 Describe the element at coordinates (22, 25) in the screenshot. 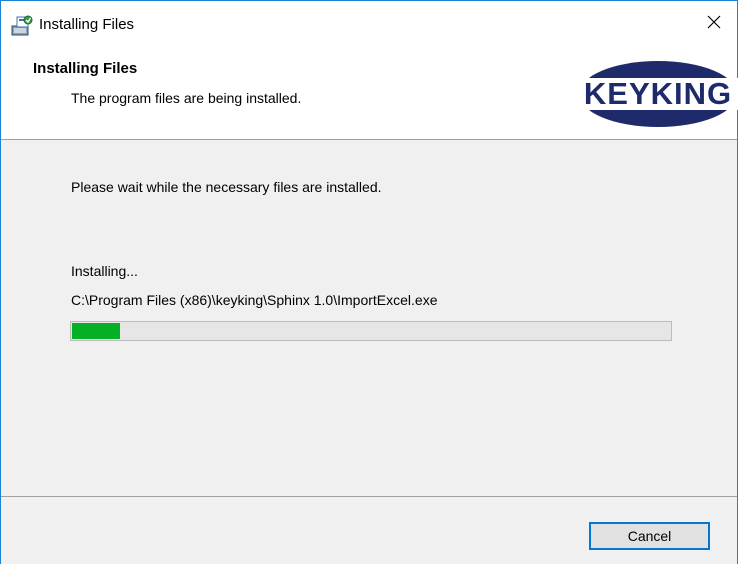

I see `installer-icon` at that location.